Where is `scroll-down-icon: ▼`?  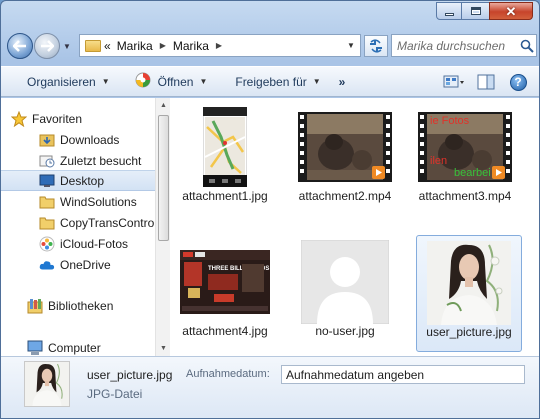
scroll-down-icon: ▼ is located at coordinates (163, 348).